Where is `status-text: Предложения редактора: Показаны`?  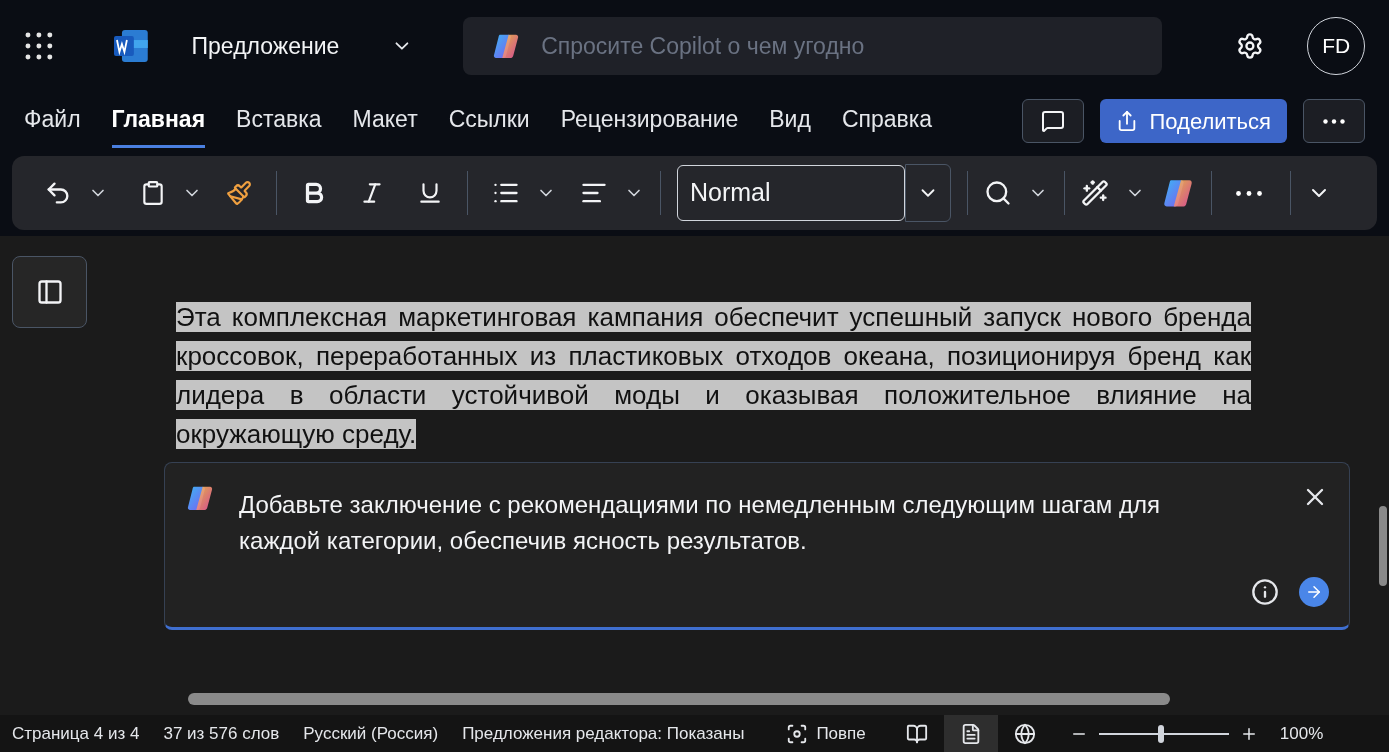 status-text: Предложения редактора: Показаны is located at coordinates (603, 733).